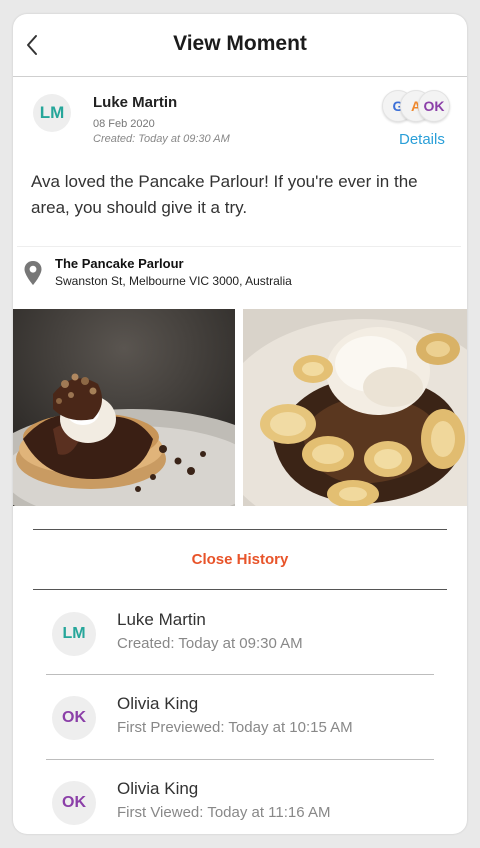 The width and height of the screenshot is (480, 848). Describe the element at coordinates (235, 727) in the screenshot. I see `history-action-time: First Previewed: Today at 10:15 AM` at that location.